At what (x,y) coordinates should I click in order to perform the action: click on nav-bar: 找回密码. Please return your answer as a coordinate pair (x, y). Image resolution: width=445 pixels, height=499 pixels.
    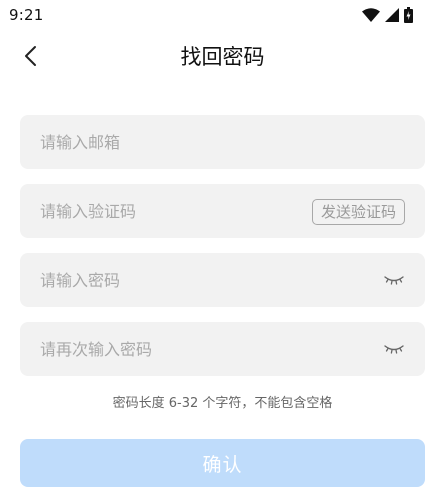
    Looking at the image, I should click on (222, 57).